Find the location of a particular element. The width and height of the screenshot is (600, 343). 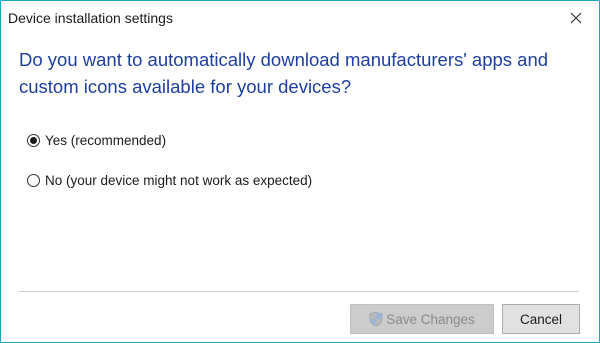

divider is located at coordinates (299, 291).